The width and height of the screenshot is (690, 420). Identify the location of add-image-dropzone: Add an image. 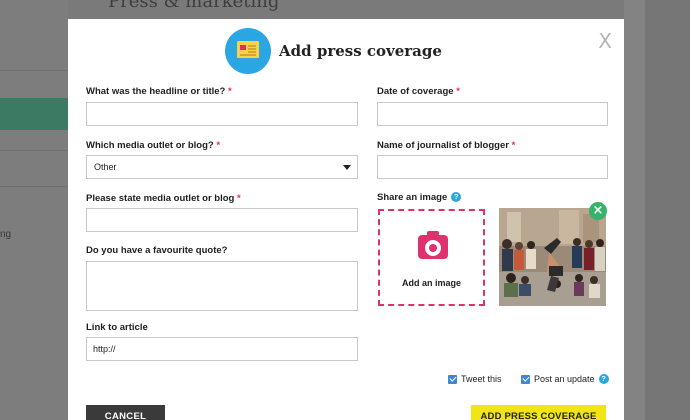
(431, 257).